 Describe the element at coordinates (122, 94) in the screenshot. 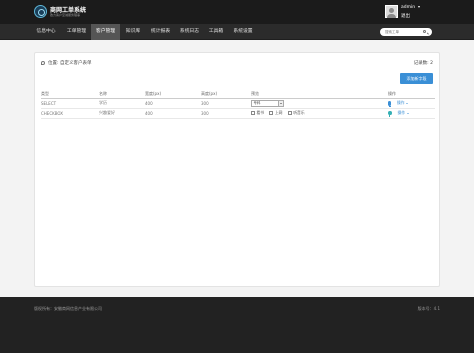

I see `column-header-name: 名称` at that location.